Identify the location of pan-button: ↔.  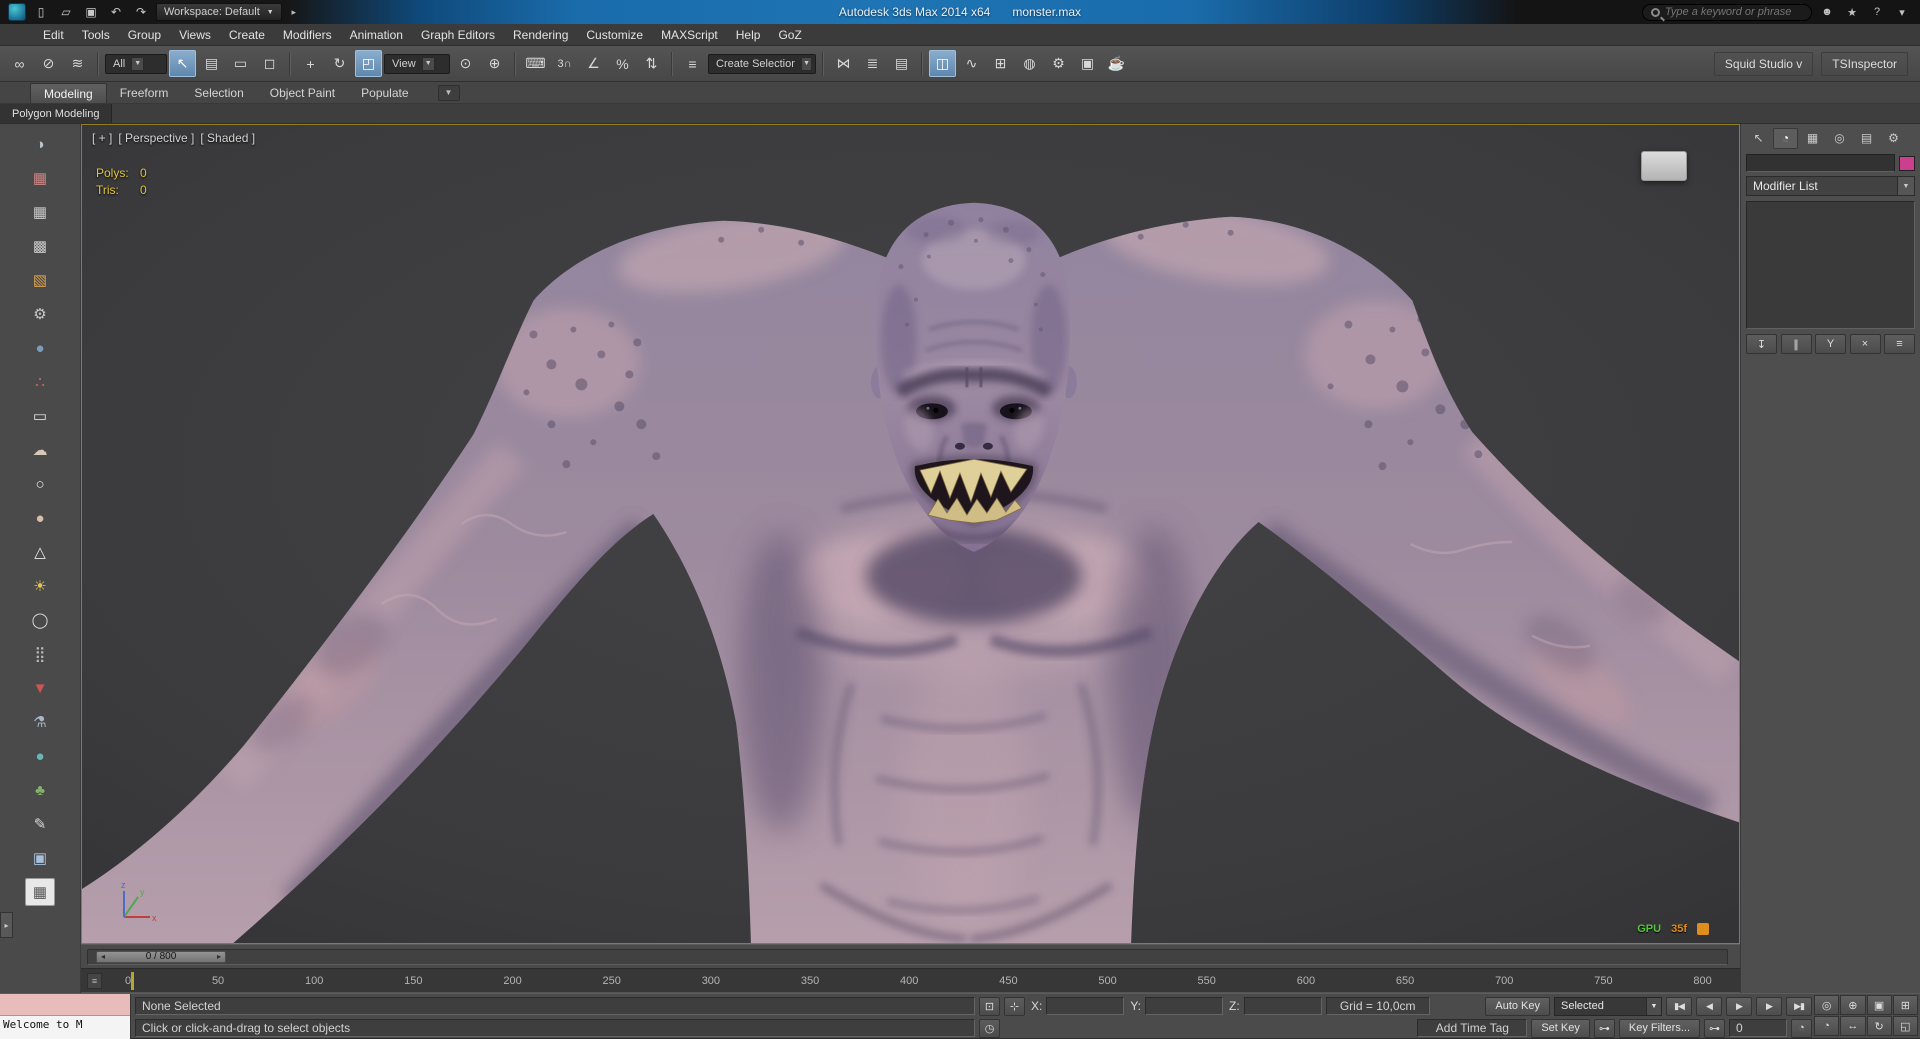
(1853, 1026).